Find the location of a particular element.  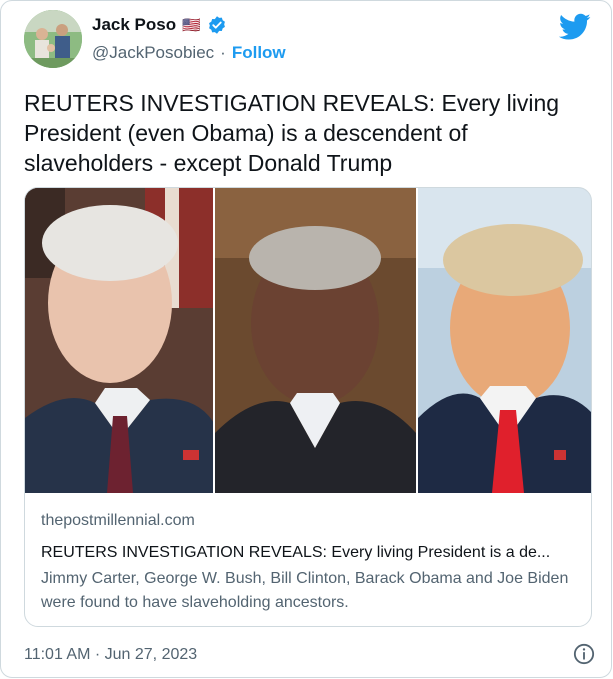

twitter-bird-icon is located at coordinates (575, 27).